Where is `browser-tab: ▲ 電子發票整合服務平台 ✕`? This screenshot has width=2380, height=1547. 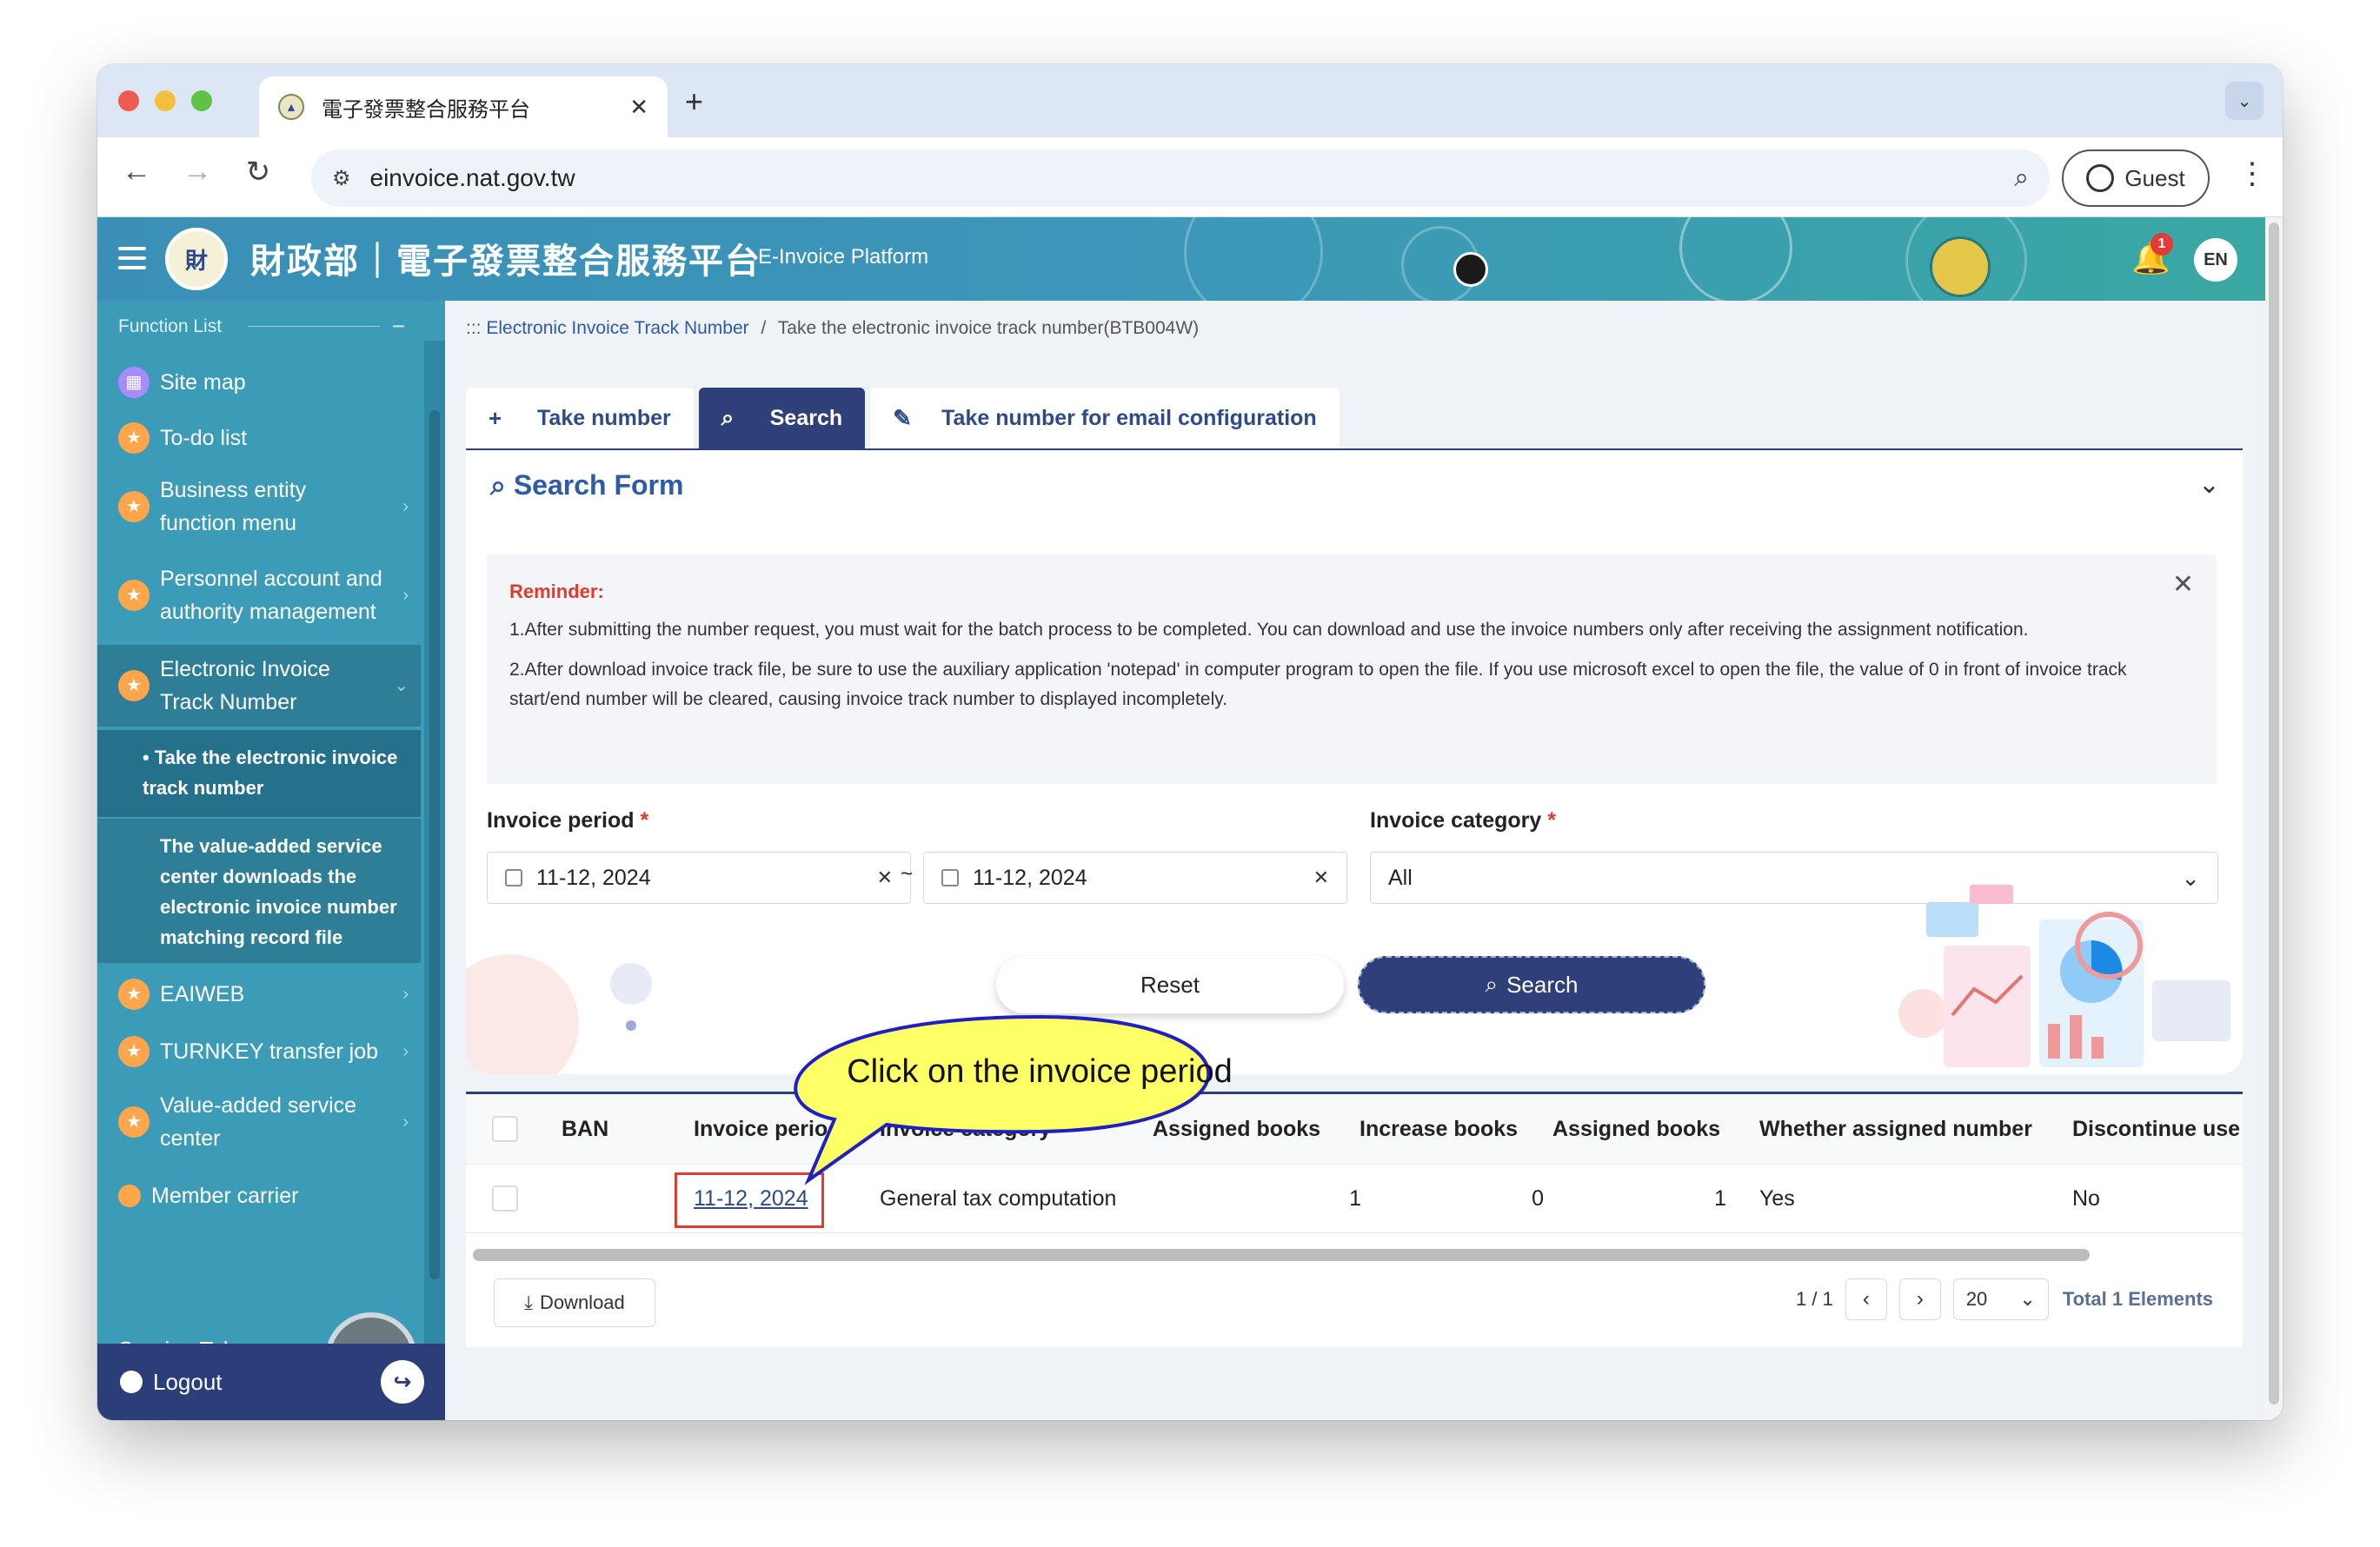 browser-tab: ▲ 電子發票整合服務平台 ✕ is located at coordinates (463, 106).